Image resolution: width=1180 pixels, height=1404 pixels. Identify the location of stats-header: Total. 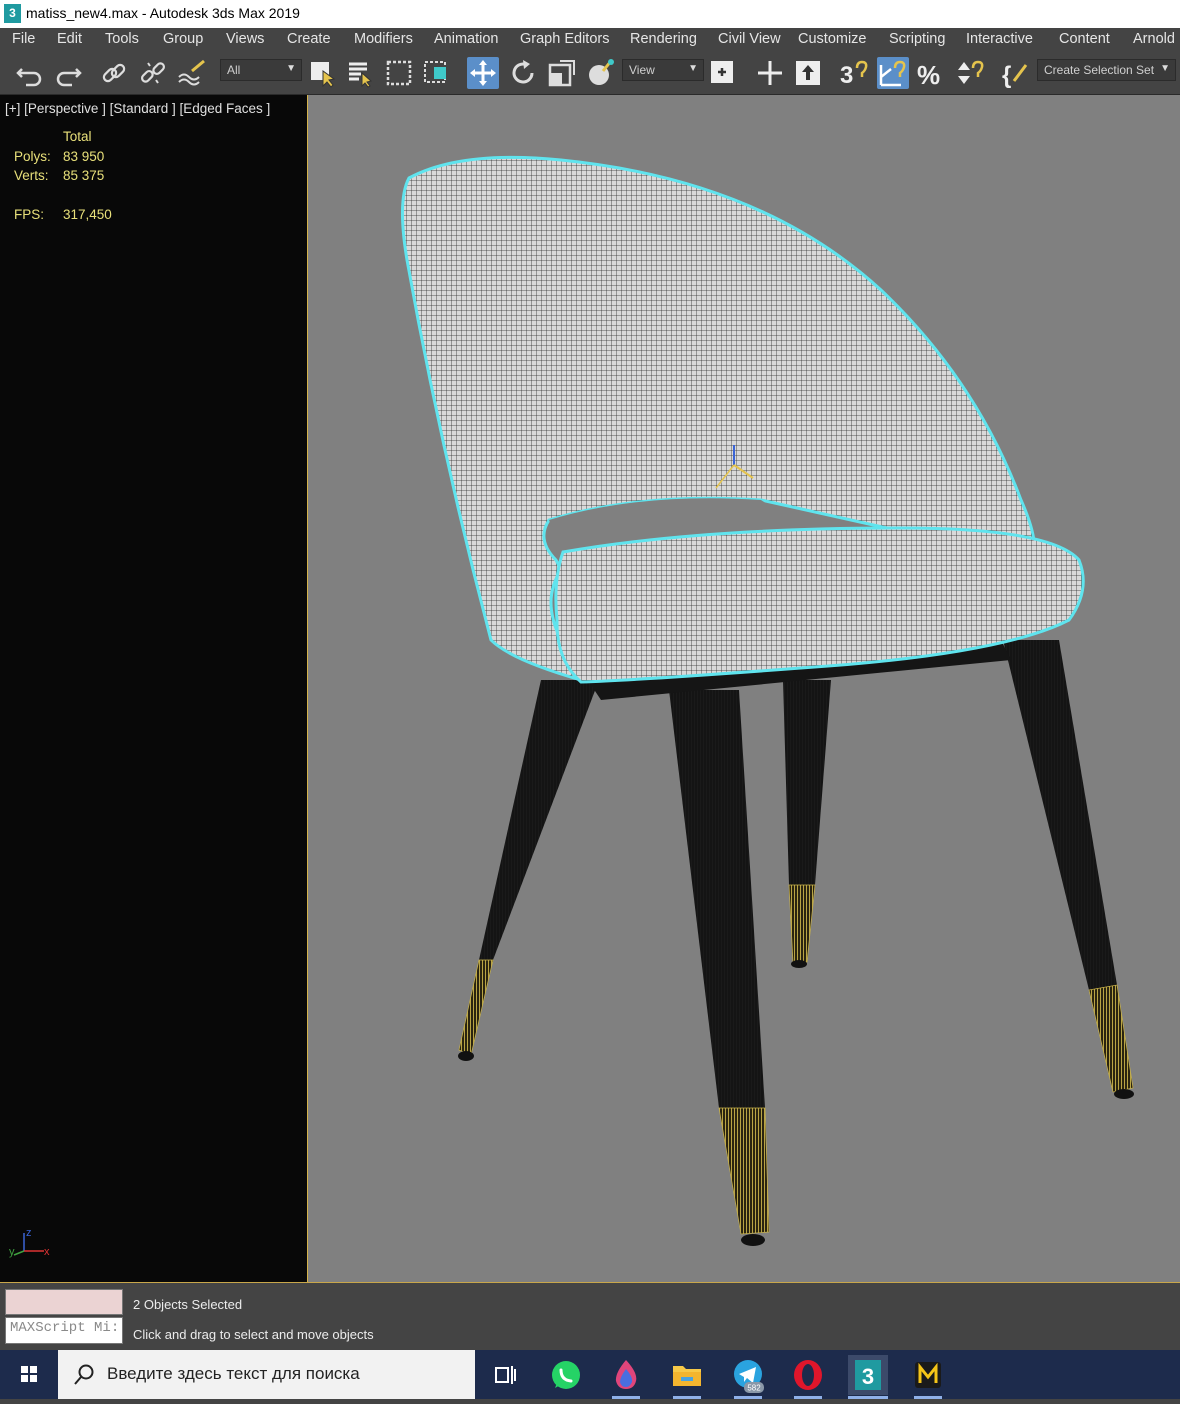
(77, 136).